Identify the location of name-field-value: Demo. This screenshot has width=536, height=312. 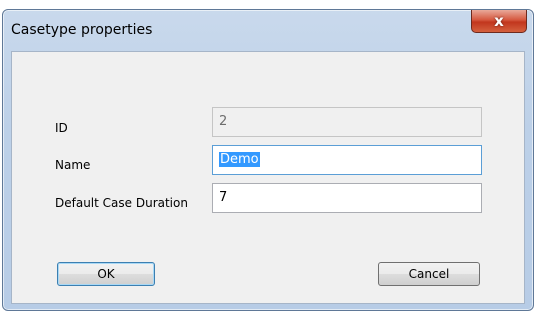
(239, 159).